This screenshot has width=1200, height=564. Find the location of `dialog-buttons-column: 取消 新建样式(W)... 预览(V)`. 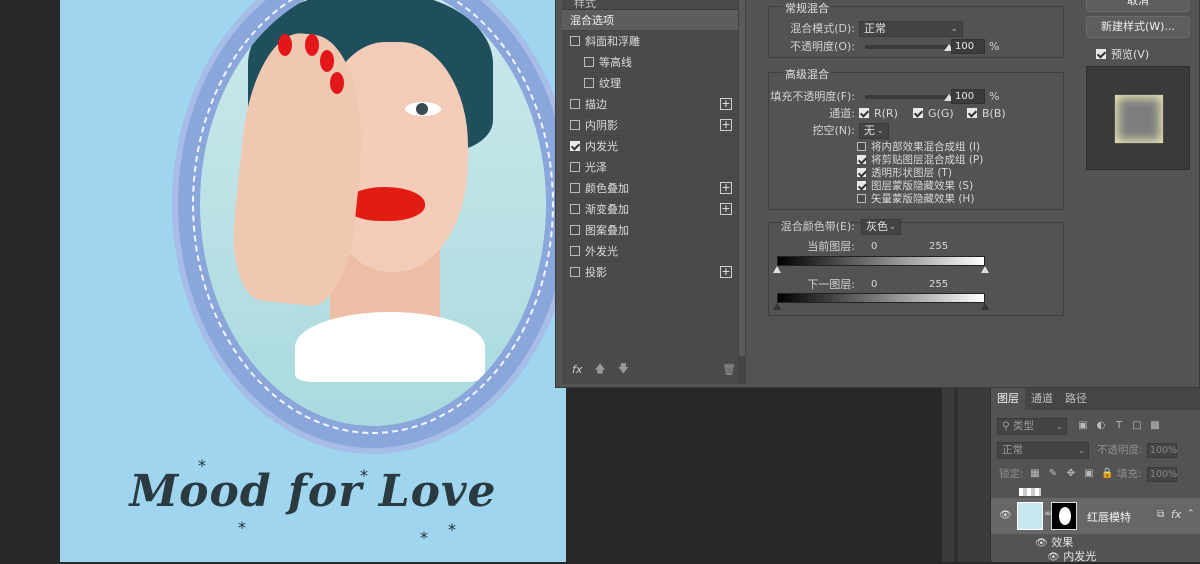

dialog-buttons-column: 取消 新建样式(W)... 预览(V) is located at coordinates (1138, 192).